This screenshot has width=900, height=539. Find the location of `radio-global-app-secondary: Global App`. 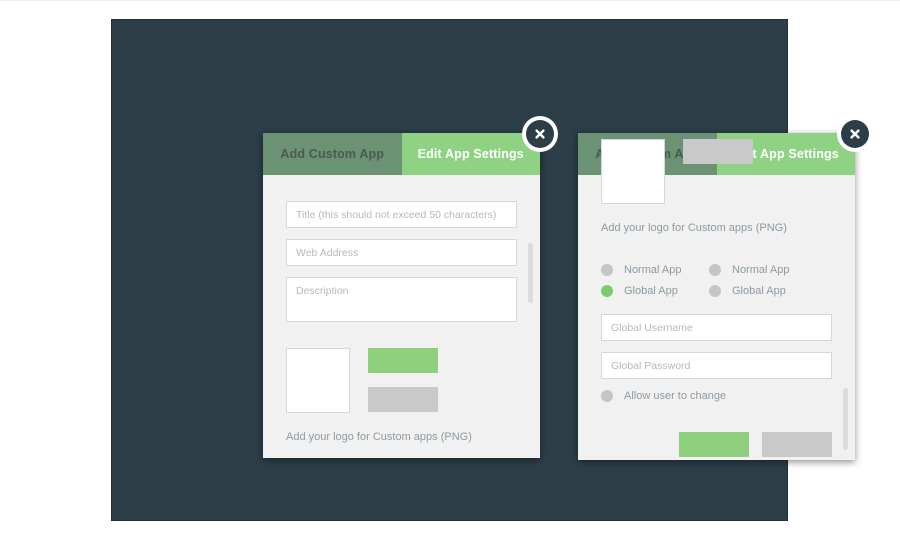

radio-global-app-secondary: Global App is located at coordinates (763, 291).